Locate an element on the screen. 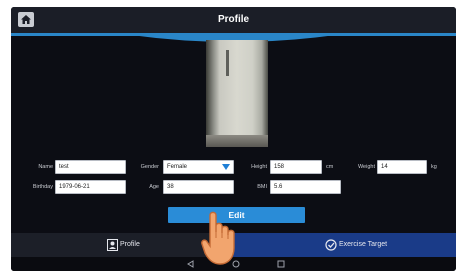  chevron-down-icon is located at coordinates (226, 167).